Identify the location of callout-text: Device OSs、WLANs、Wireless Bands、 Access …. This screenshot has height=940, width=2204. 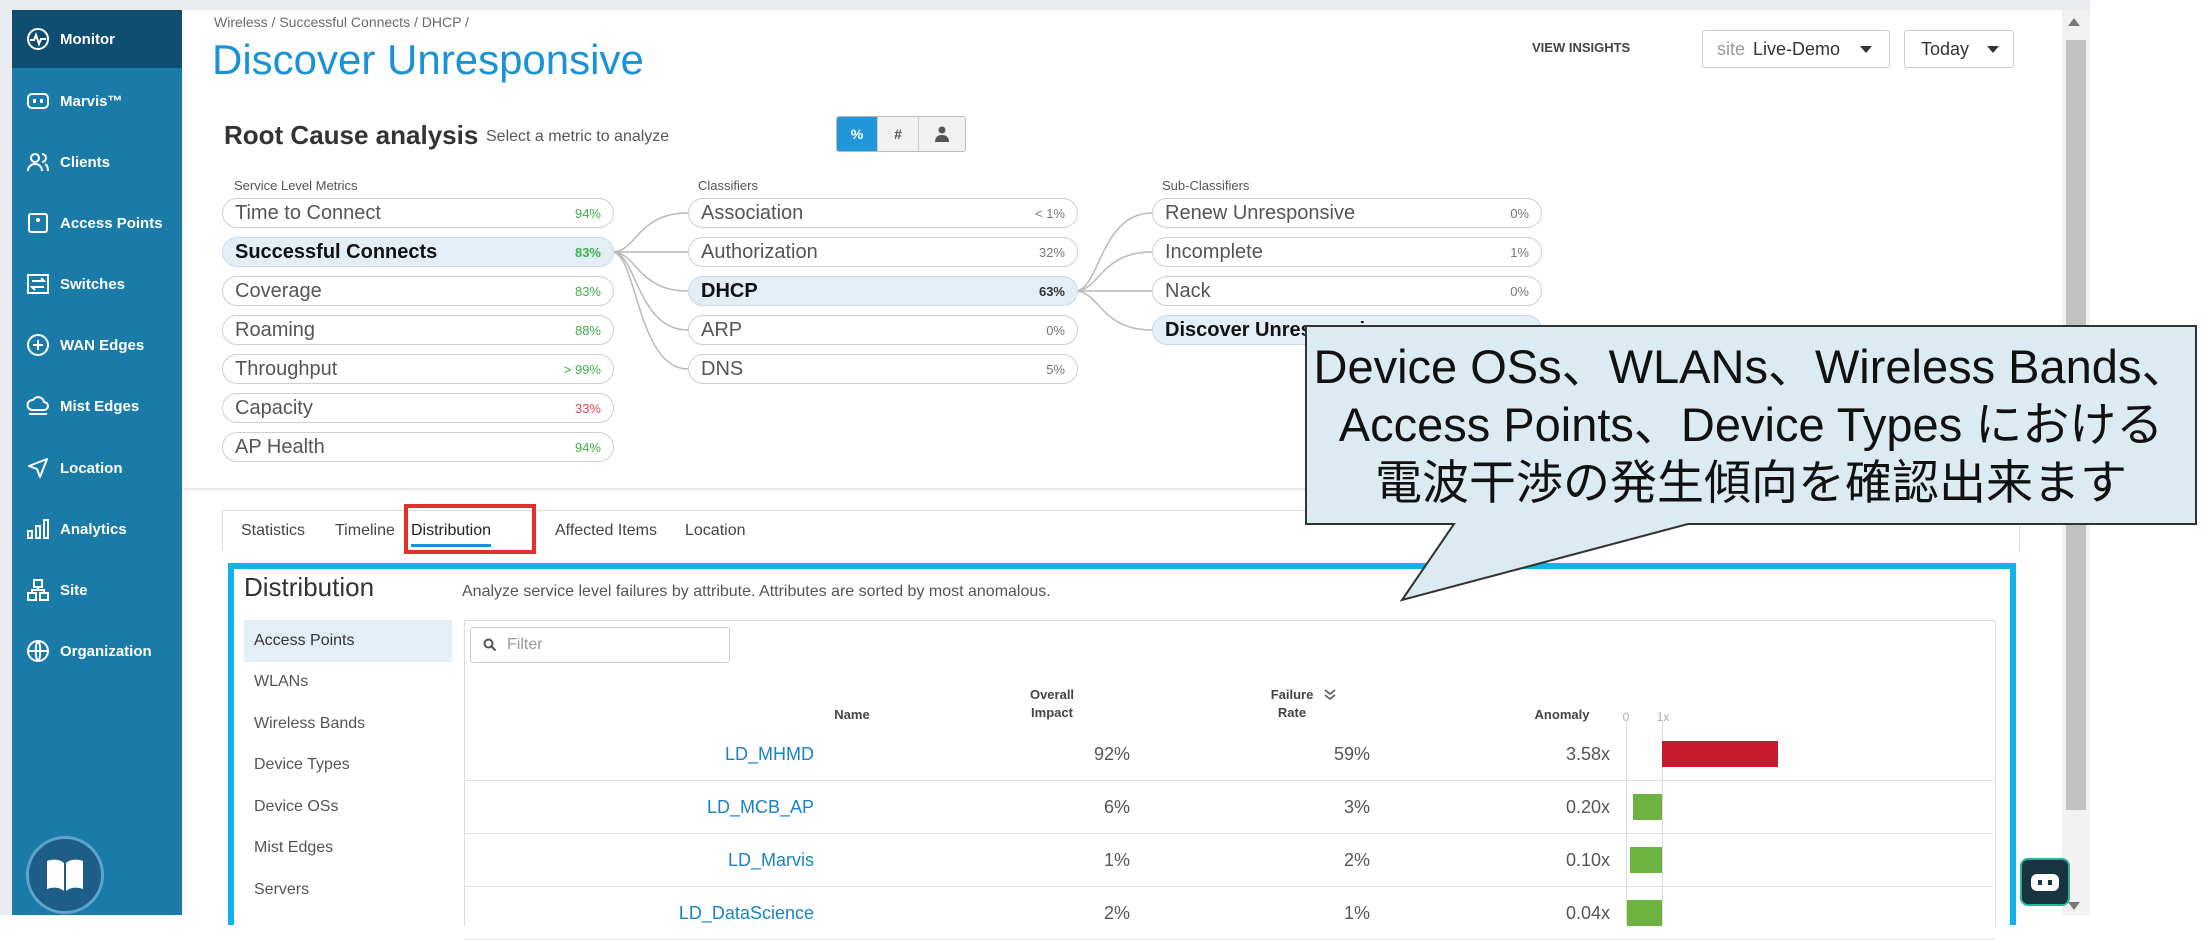
(1751, 425).